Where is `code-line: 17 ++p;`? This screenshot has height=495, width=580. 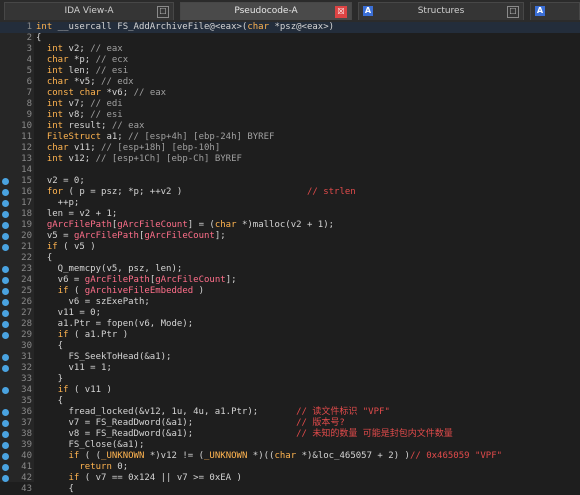
code-line: 17 ++p; is located at coordinates (290, 203).